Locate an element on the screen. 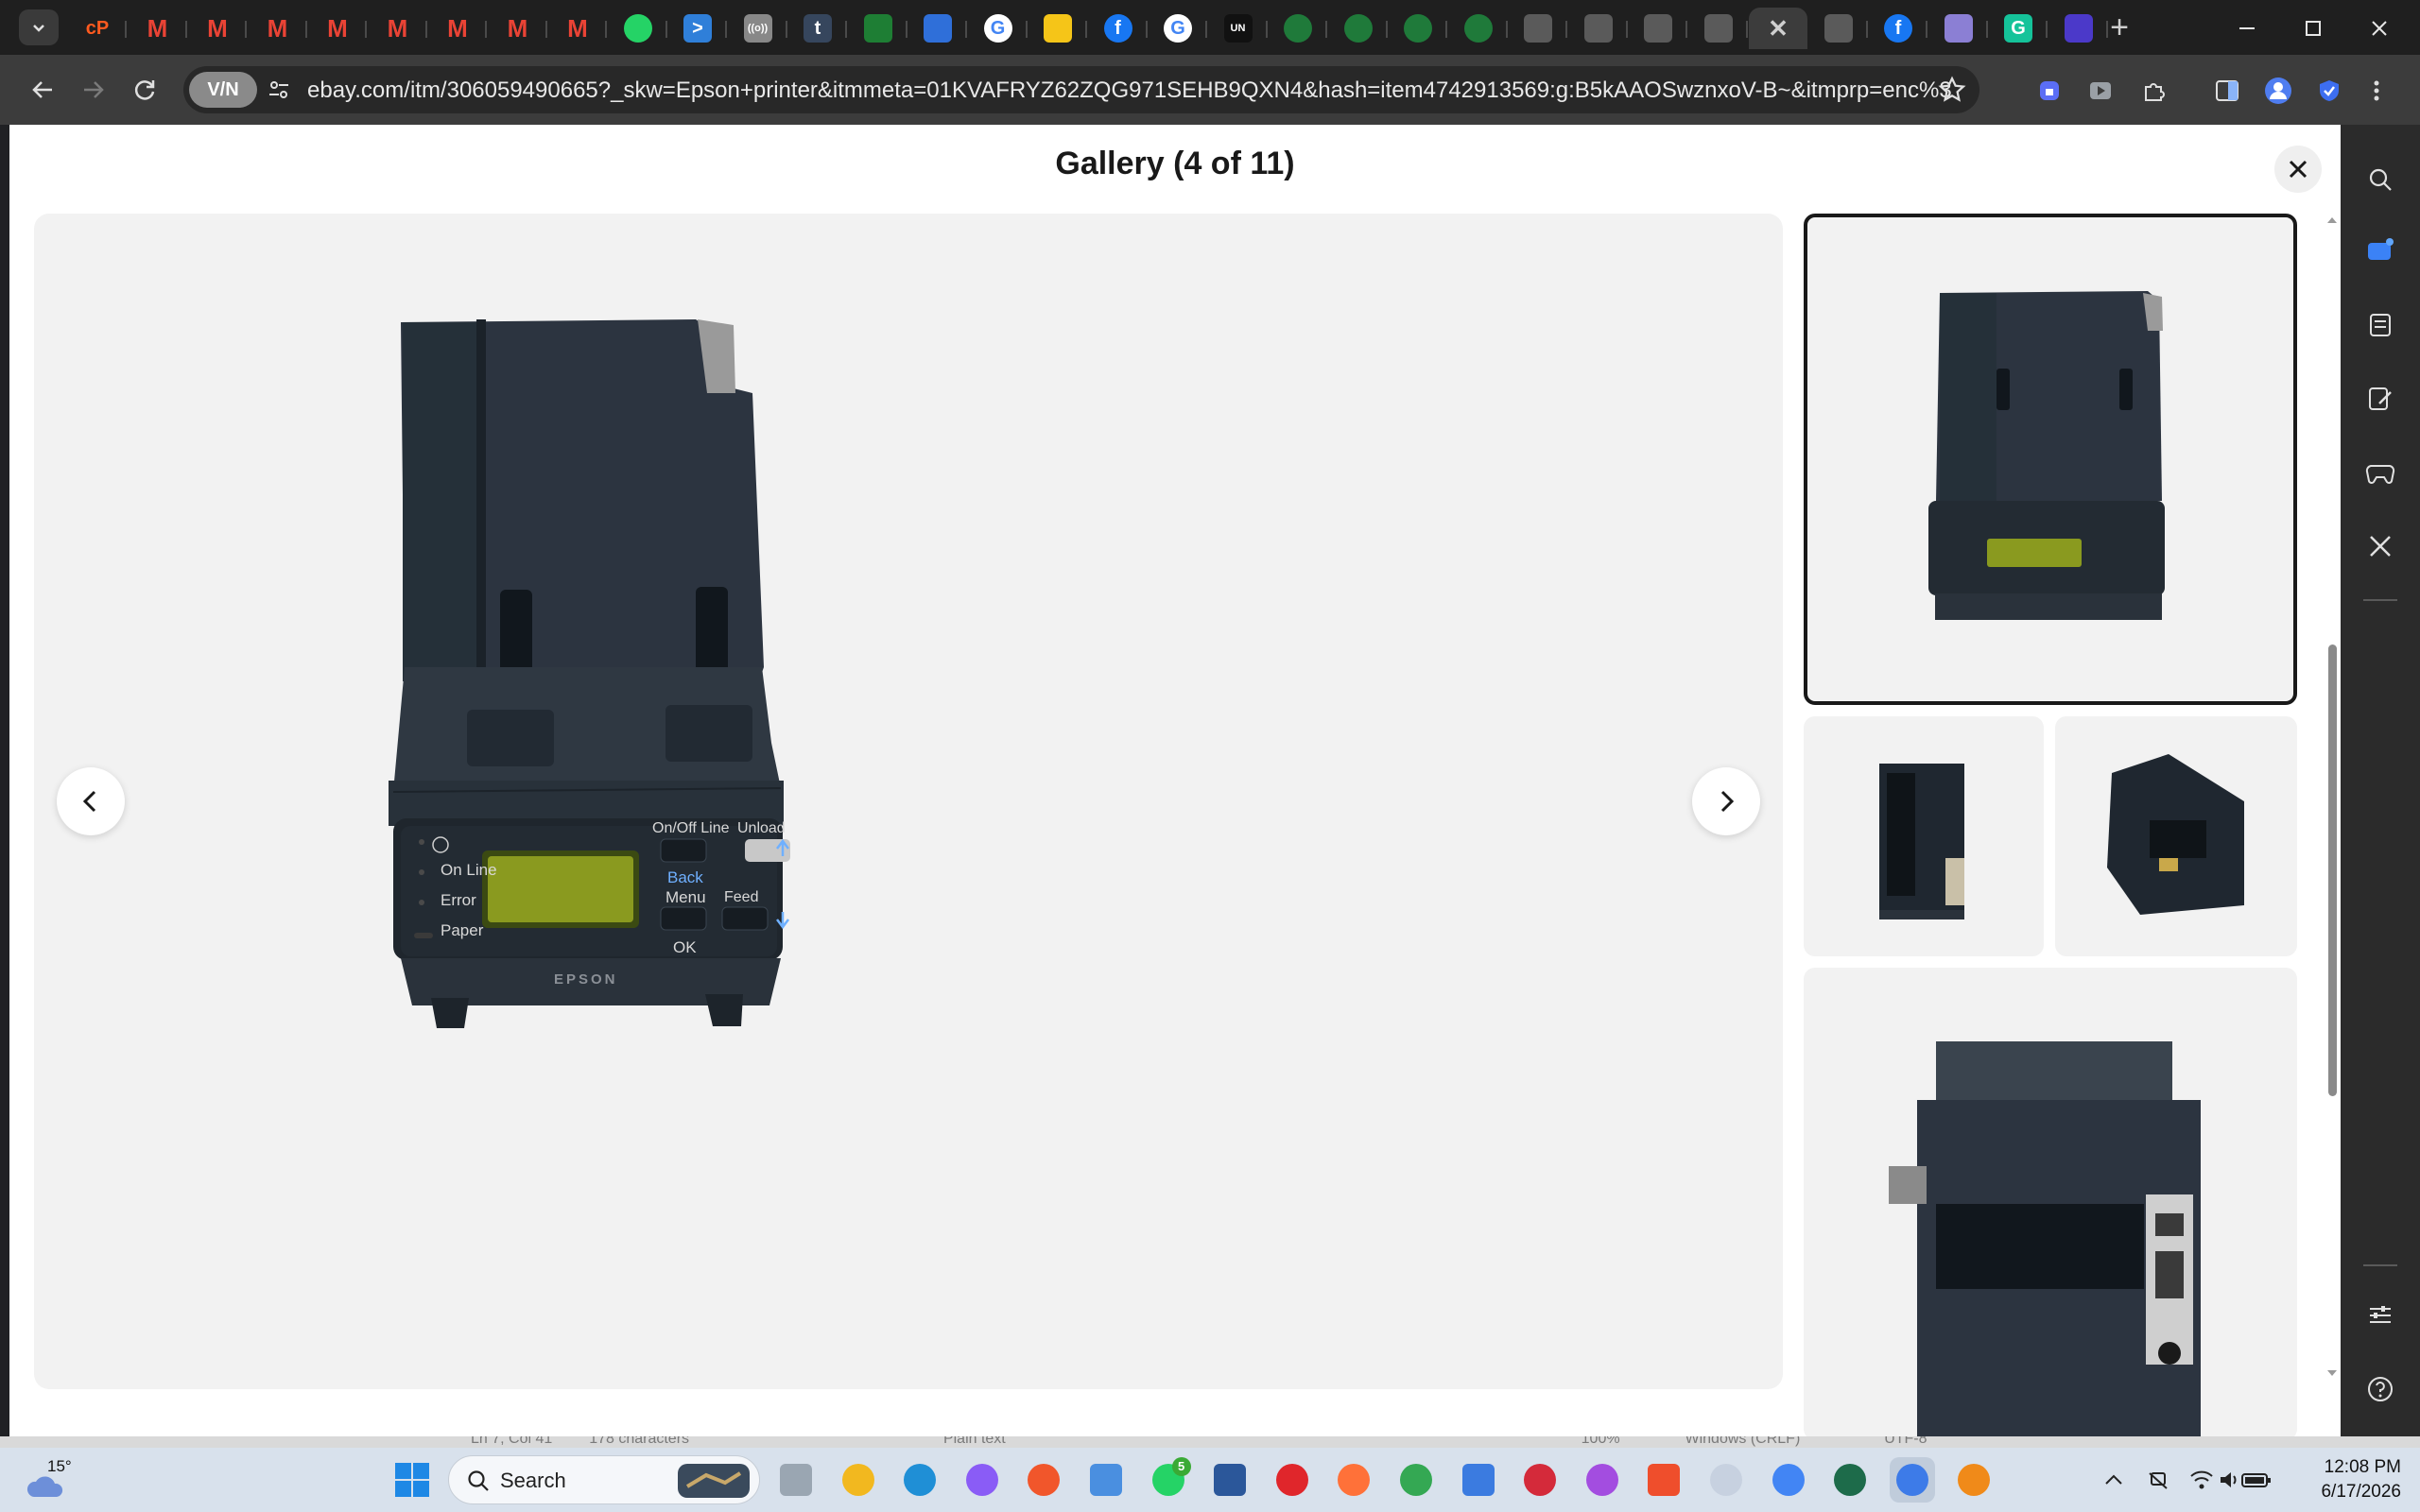  weather-widget: 15° is located at coordinates (47, 1479).